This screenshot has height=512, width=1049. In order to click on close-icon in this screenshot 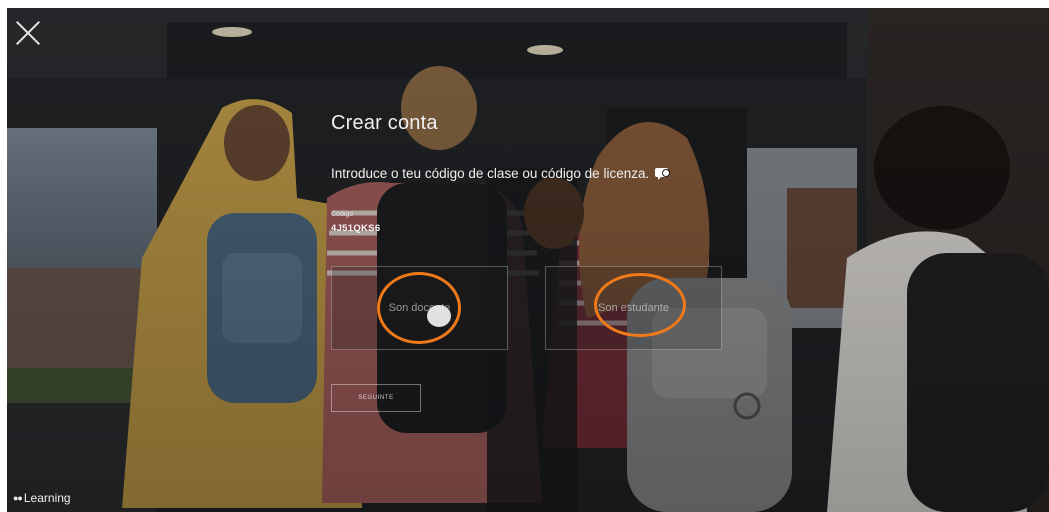, I will do `click(28, 33)`.